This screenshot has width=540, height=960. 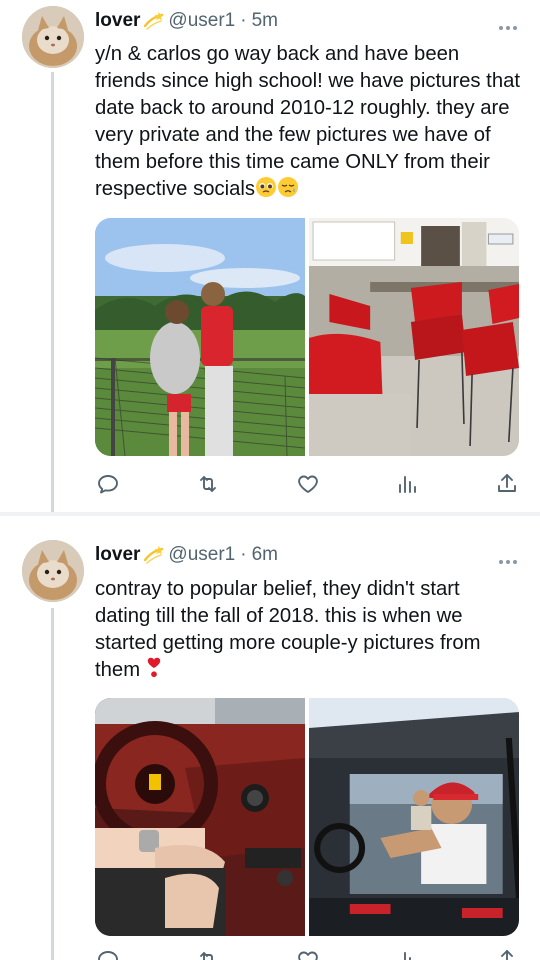 I want to click on display-name: lover, so click(x=117, y=555).